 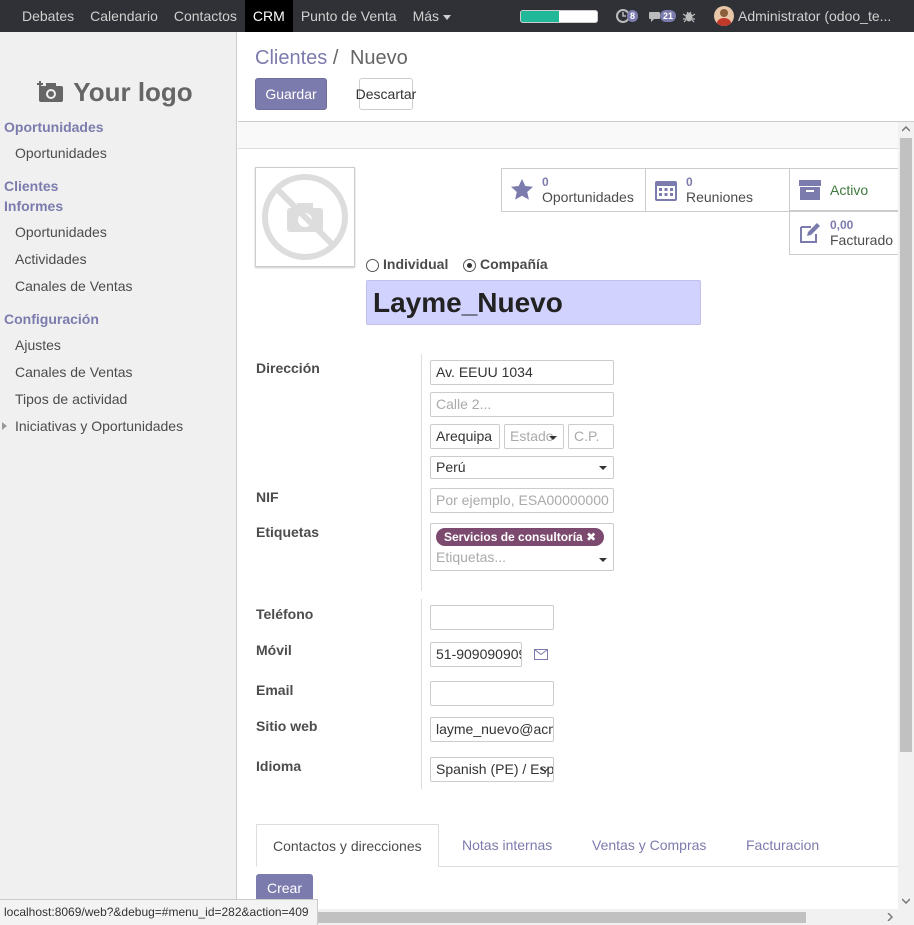 I want to click on sidebar-item-canales-de-ventas: Canales de Ventas, so click(x=74, y=286).